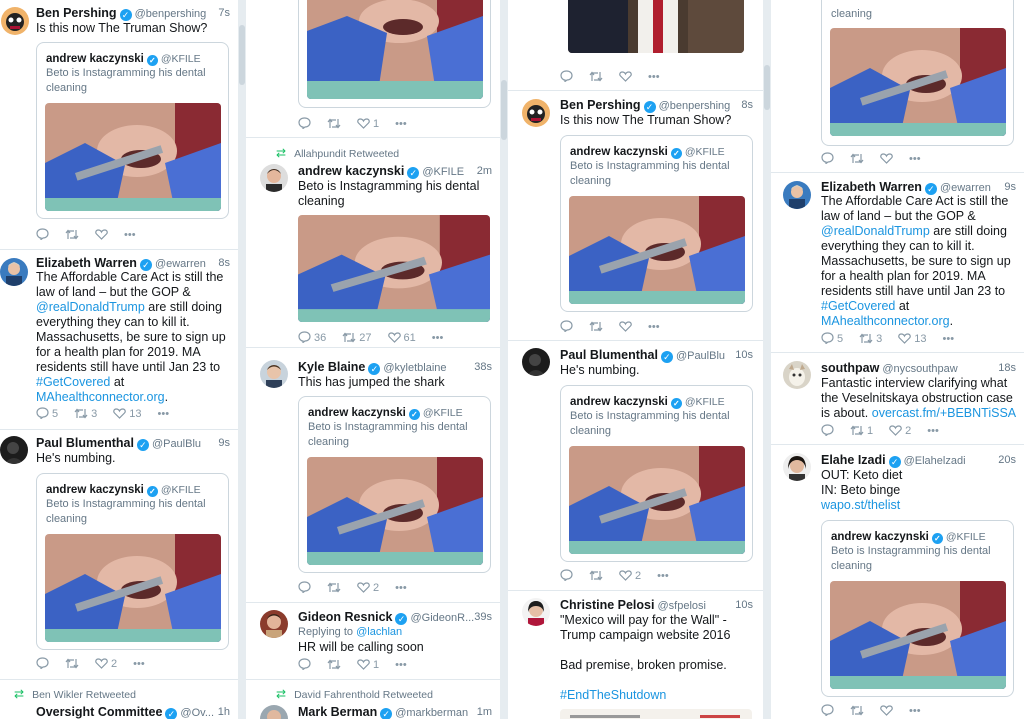  Describe the element at coordinates (858, 306) in the screenshot. I see `hashtag-link: #GetCovered` at that location.